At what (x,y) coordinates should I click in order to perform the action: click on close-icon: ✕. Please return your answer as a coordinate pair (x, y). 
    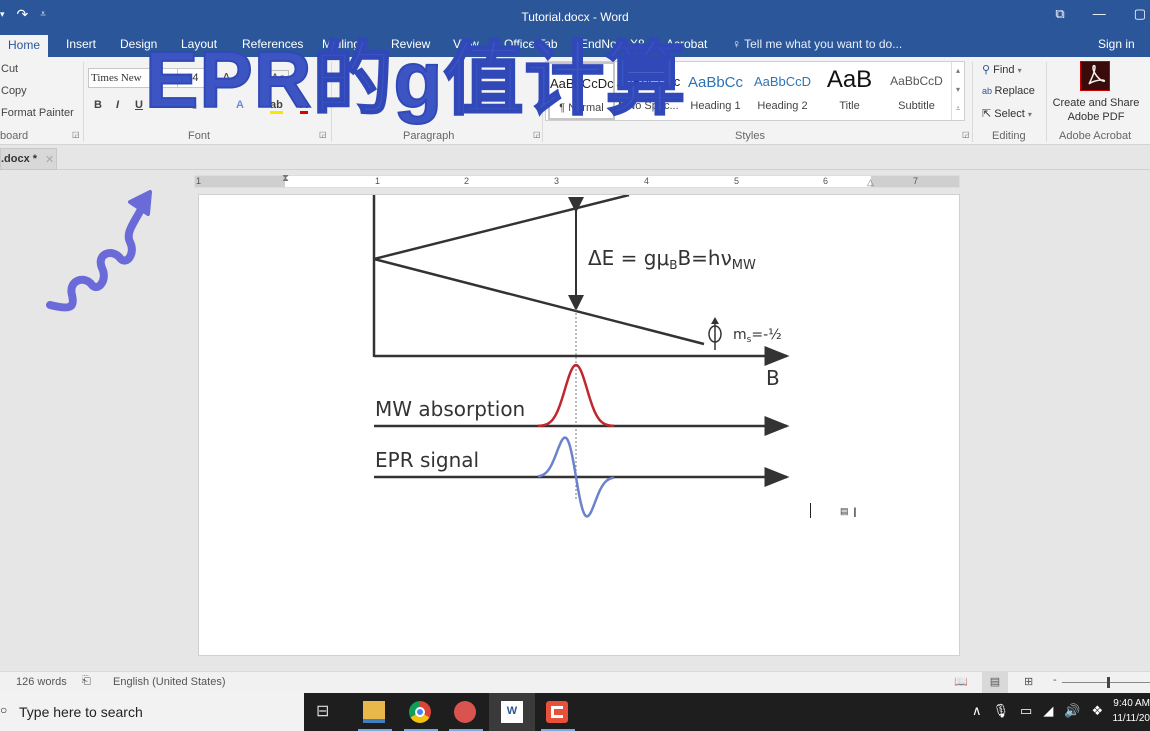
    Looking at the image, I should click on (49, 159).